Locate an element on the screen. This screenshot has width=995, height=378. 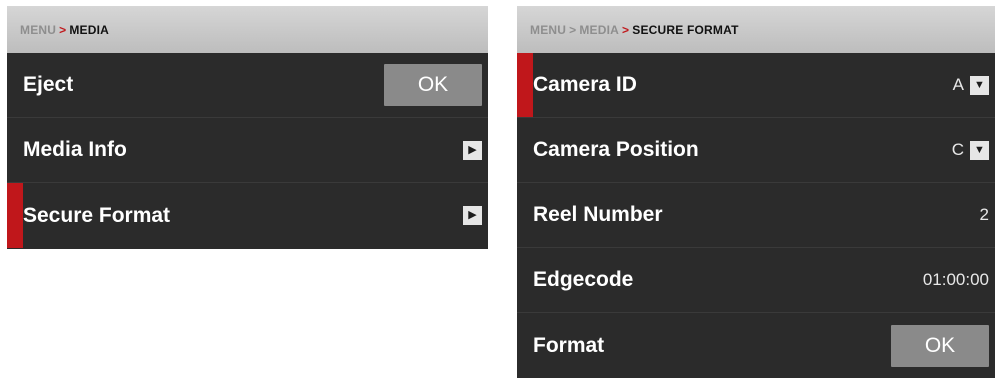
camera-position-select: C ▼ is located at coordinates (970, 150).